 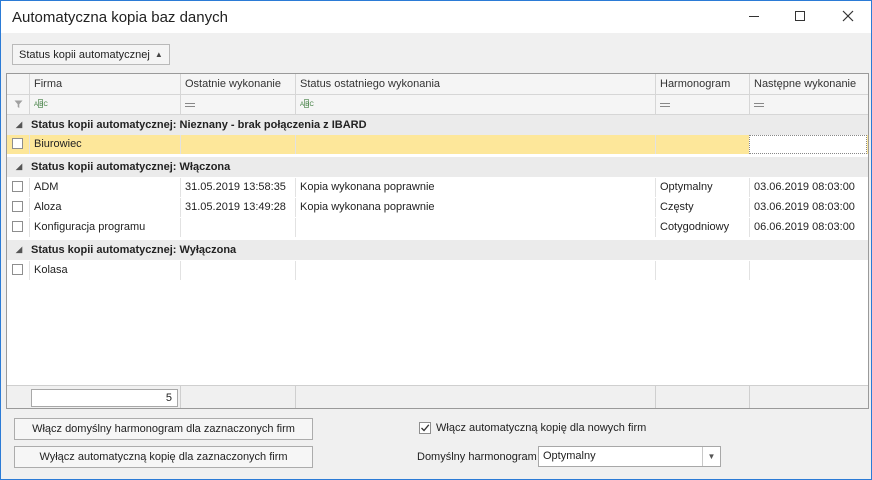 I want to click on filter-icon, so click(x=18, y=104).